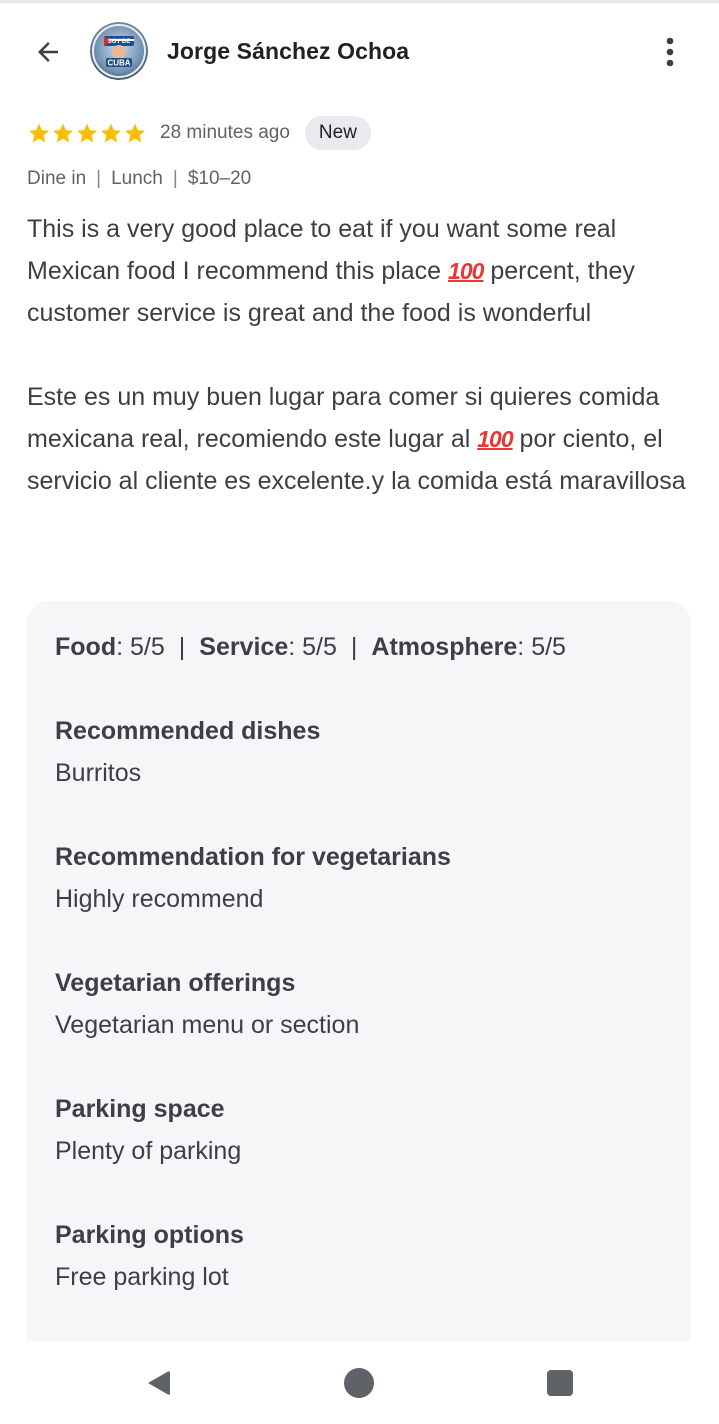  Describe the element at coordinates (244, 647) in the screenshot. I see `score-label-service: Service` at that location.